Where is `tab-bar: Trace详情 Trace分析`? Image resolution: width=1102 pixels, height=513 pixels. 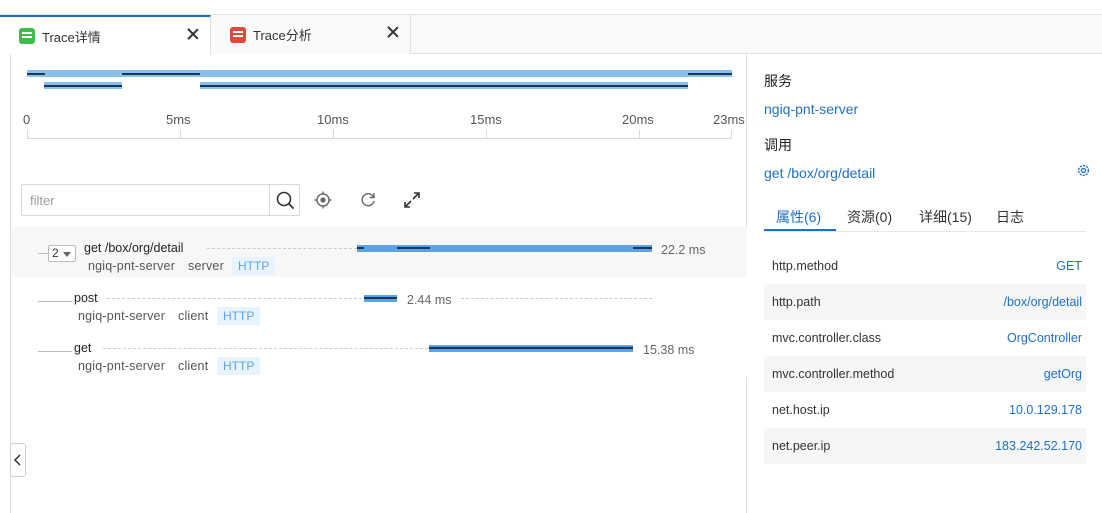
tab-bar: Trace详情 Trace分析 is located at coordinates (551, 35).